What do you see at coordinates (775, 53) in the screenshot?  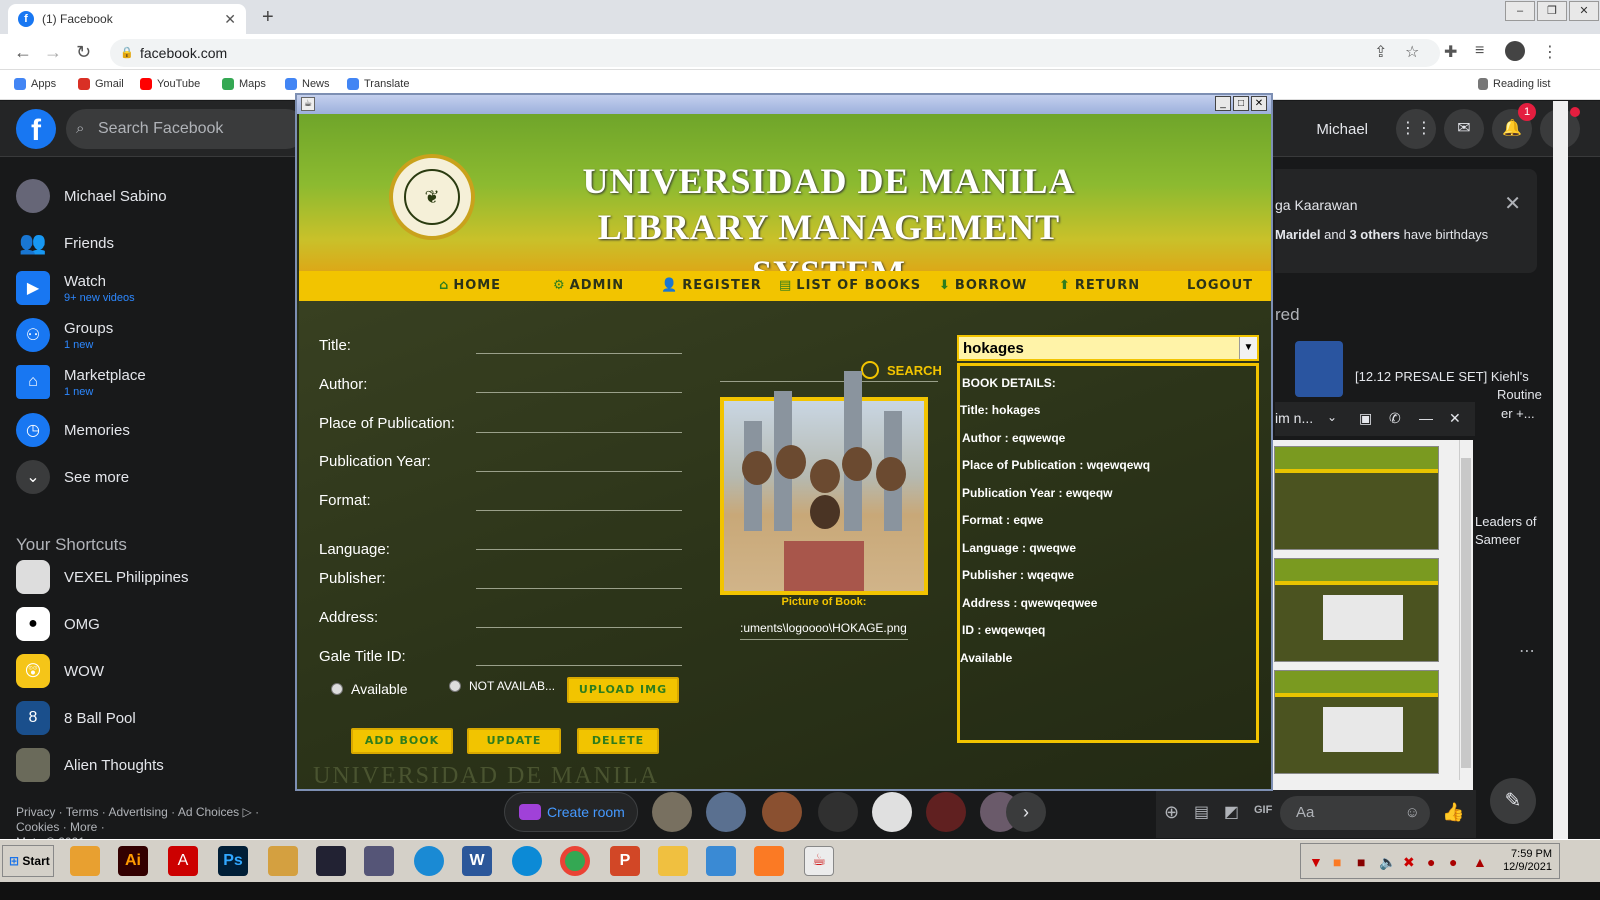 I see `url-input: 🔒 facebook.com` at bounding box center [775, 53].